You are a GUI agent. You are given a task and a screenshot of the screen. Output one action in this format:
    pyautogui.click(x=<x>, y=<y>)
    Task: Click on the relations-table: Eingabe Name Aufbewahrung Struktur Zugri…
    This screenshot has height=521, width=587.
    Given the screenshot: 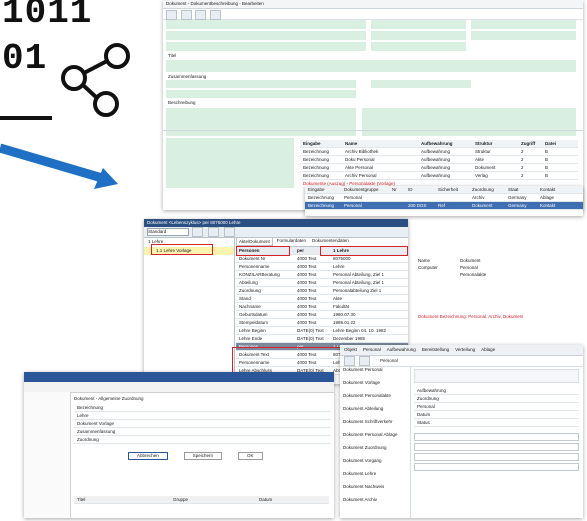 What is the action you would take?
    pyautogui.click(x=439, y=164)
    